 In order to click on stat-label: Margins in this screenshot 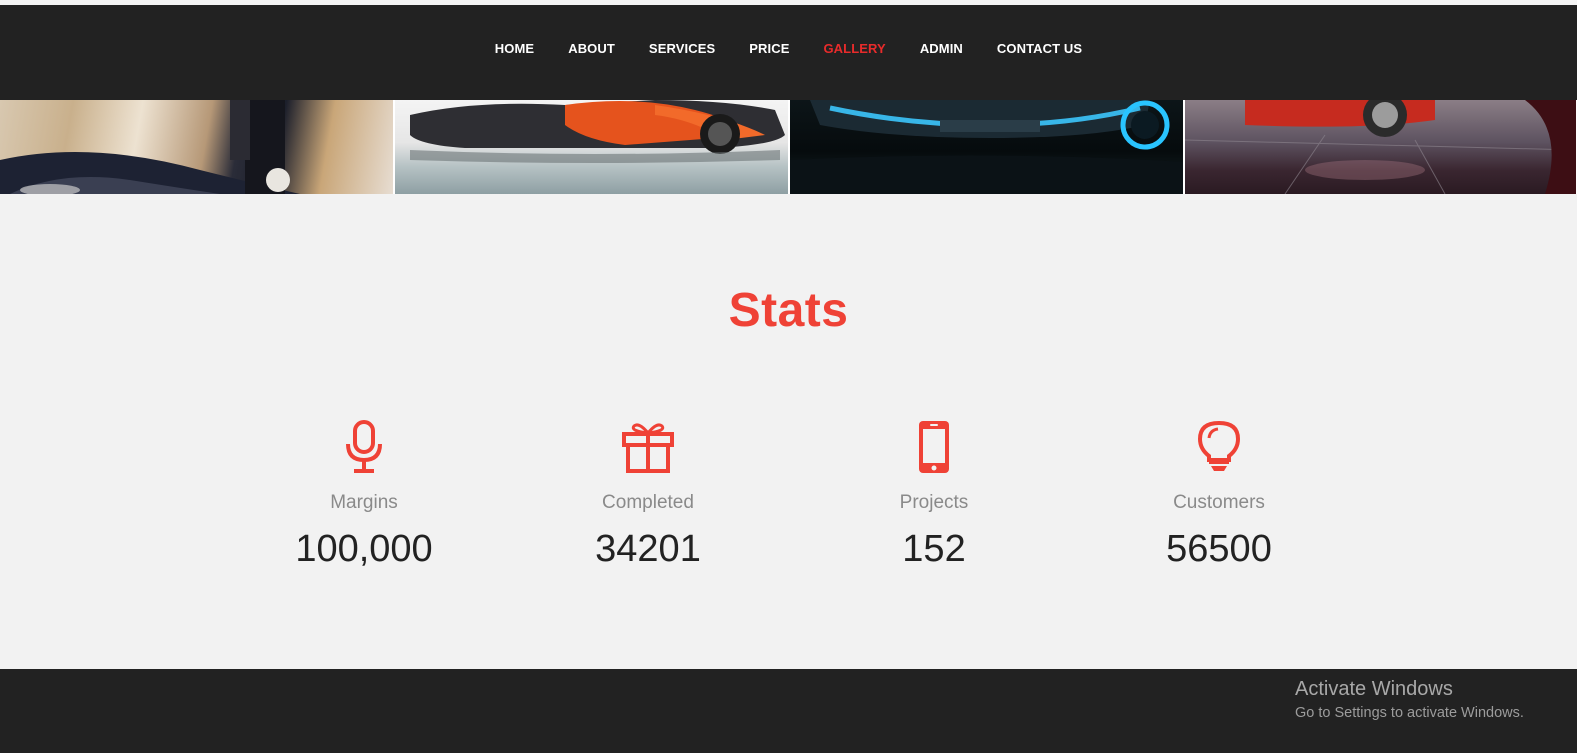, I will do `click(364, 502)`.